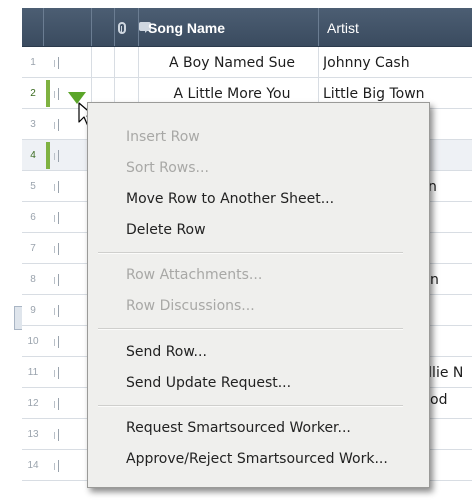 This screenshot has width=472, height=504. I want to click on table-row: 1 A Boy Named Sue Johnny Cash, so click(247, 62).